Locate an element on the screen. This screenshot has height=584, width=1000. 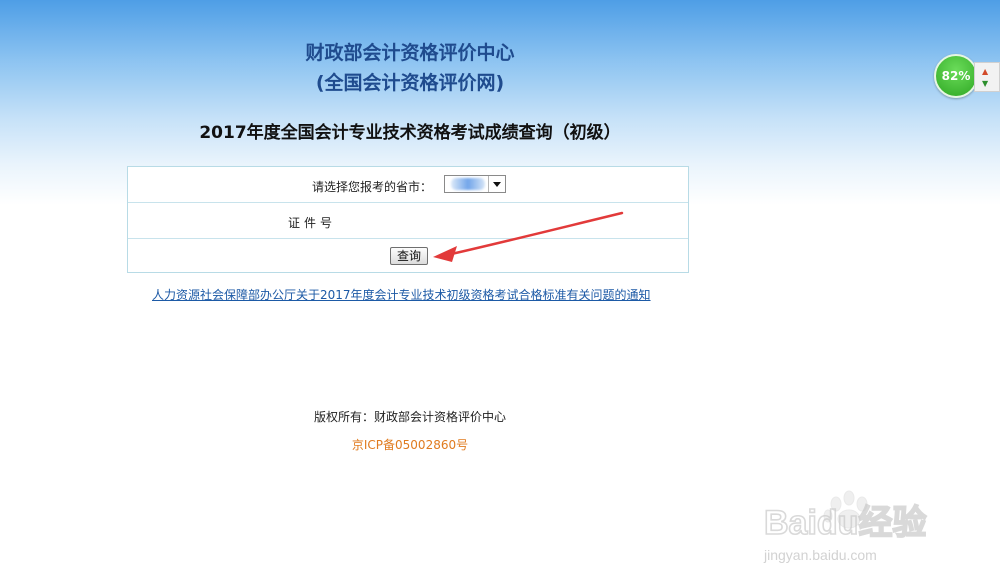
icp-link: 京ICP备05002860号 is located at coordinates (410, 444).